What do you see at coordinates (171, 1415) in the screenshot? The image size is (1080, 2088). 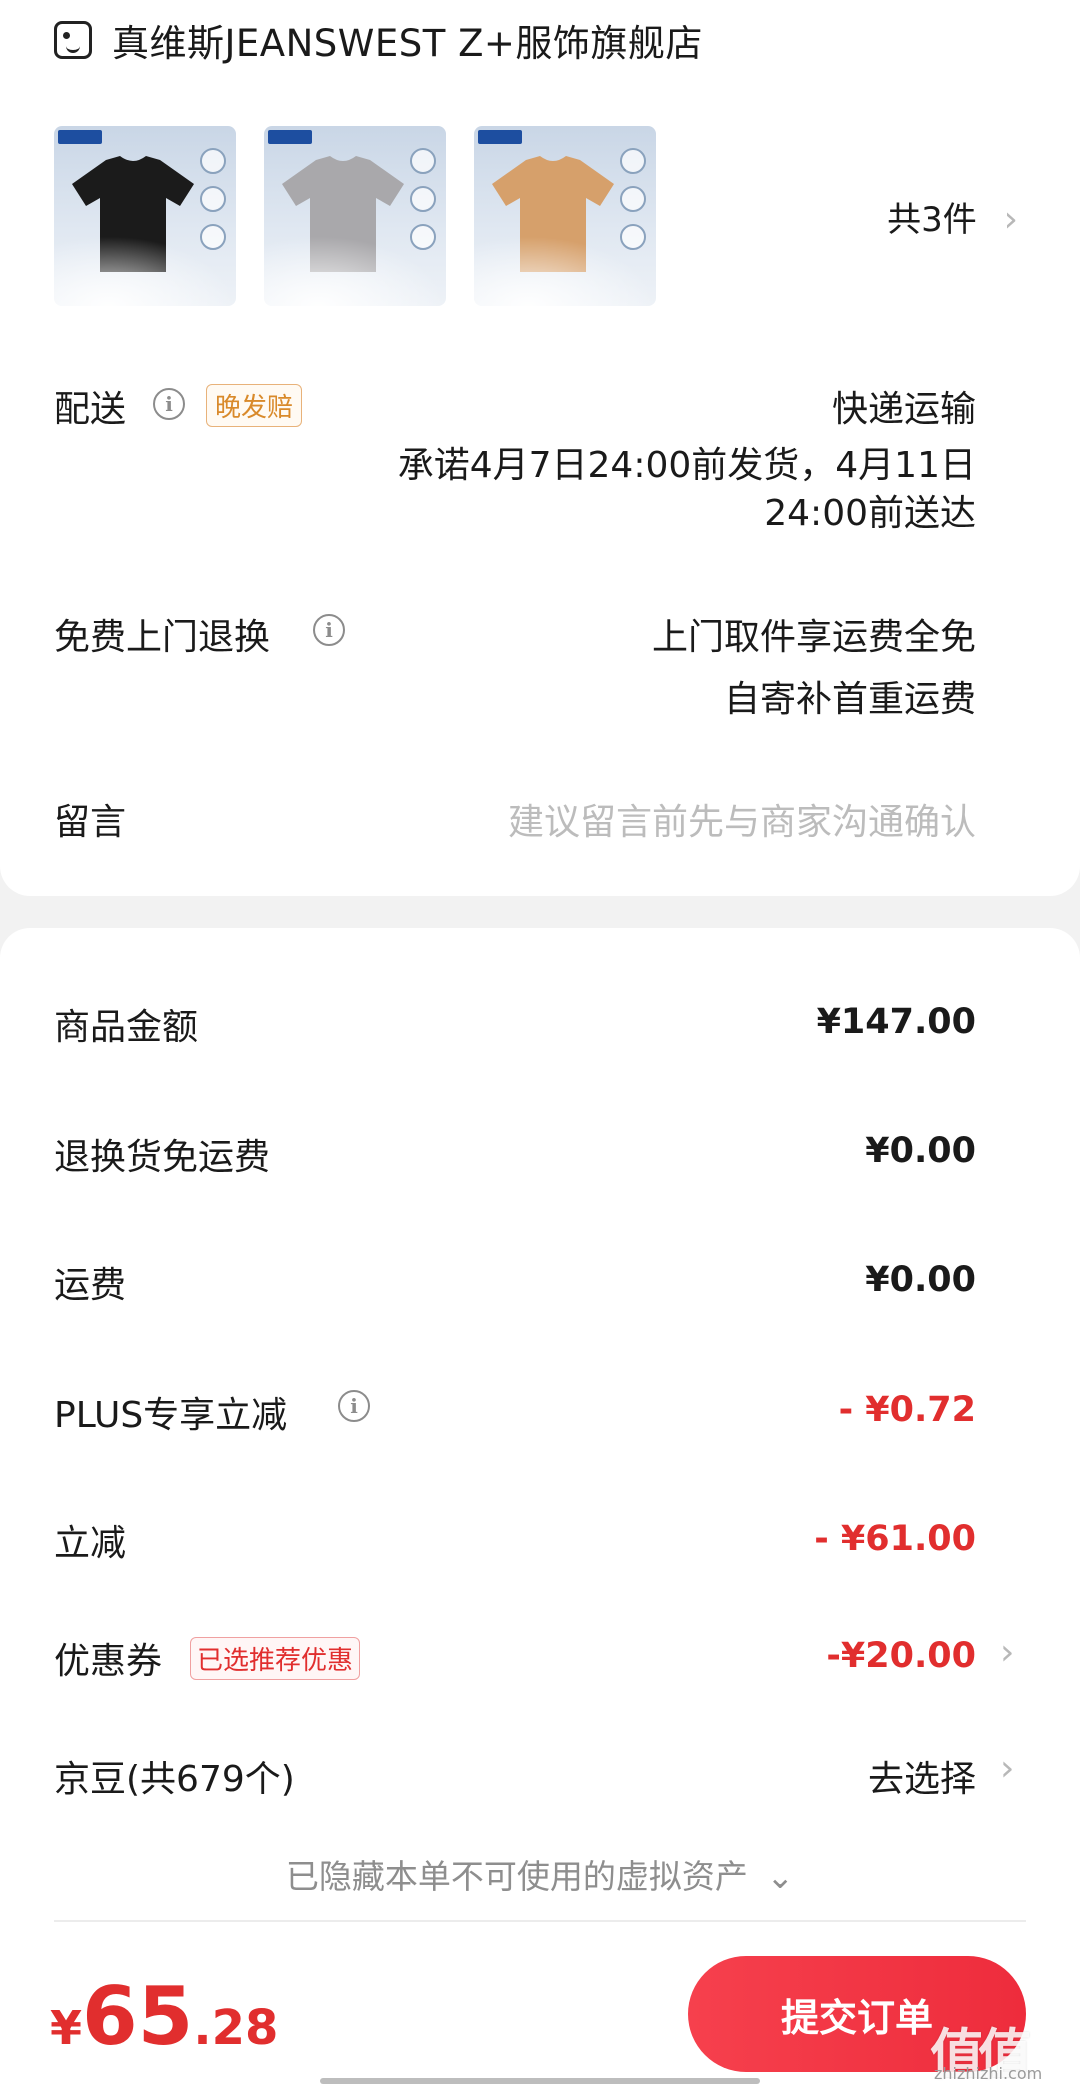 I see `plus-discount-label: PLUS专享立减` at bounding box center [171, 1415].